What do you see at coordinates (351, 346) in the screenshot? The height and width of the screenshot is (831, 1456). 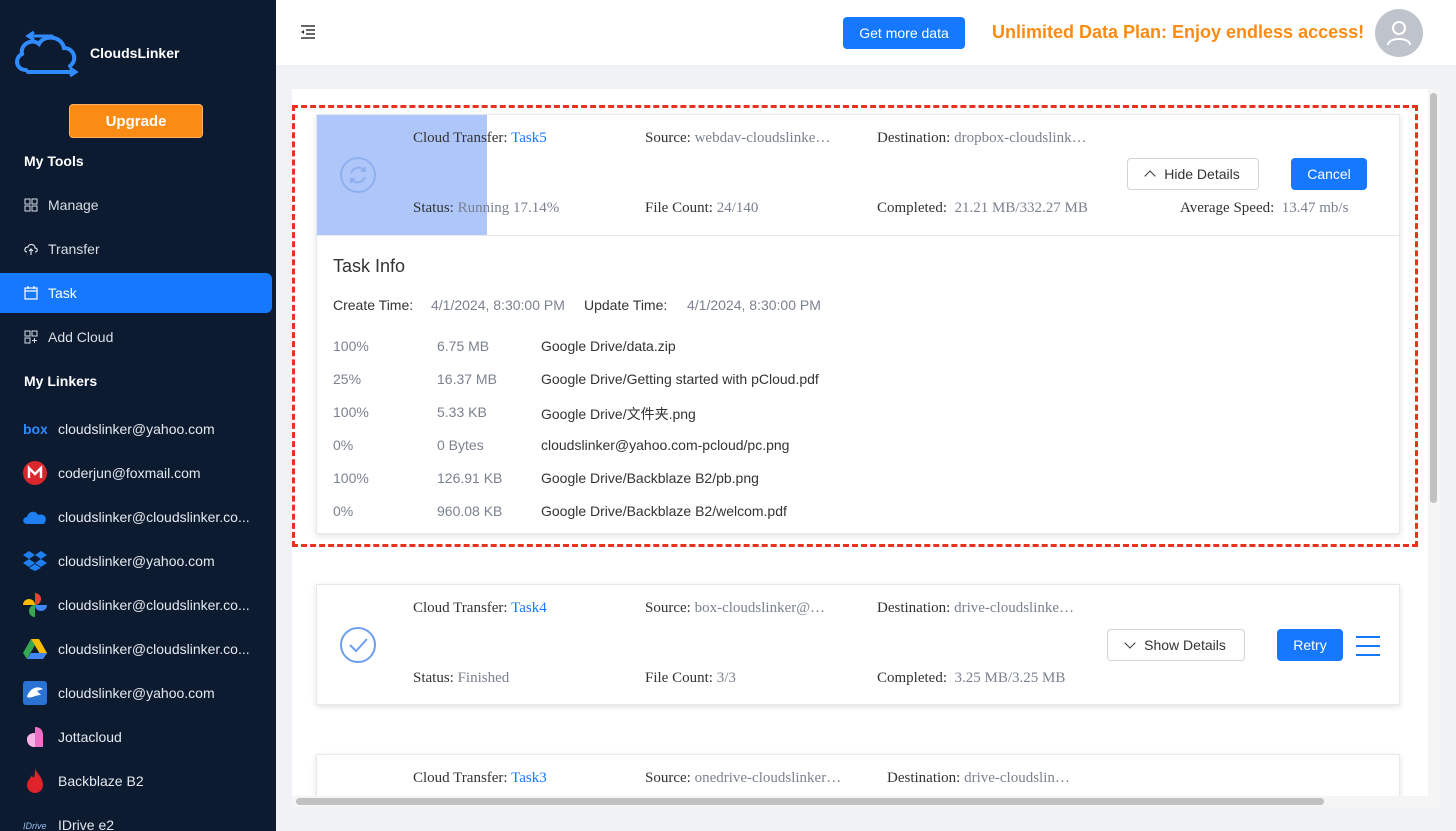 I see `file-progress: 100%` at bounding box center [351, 346].